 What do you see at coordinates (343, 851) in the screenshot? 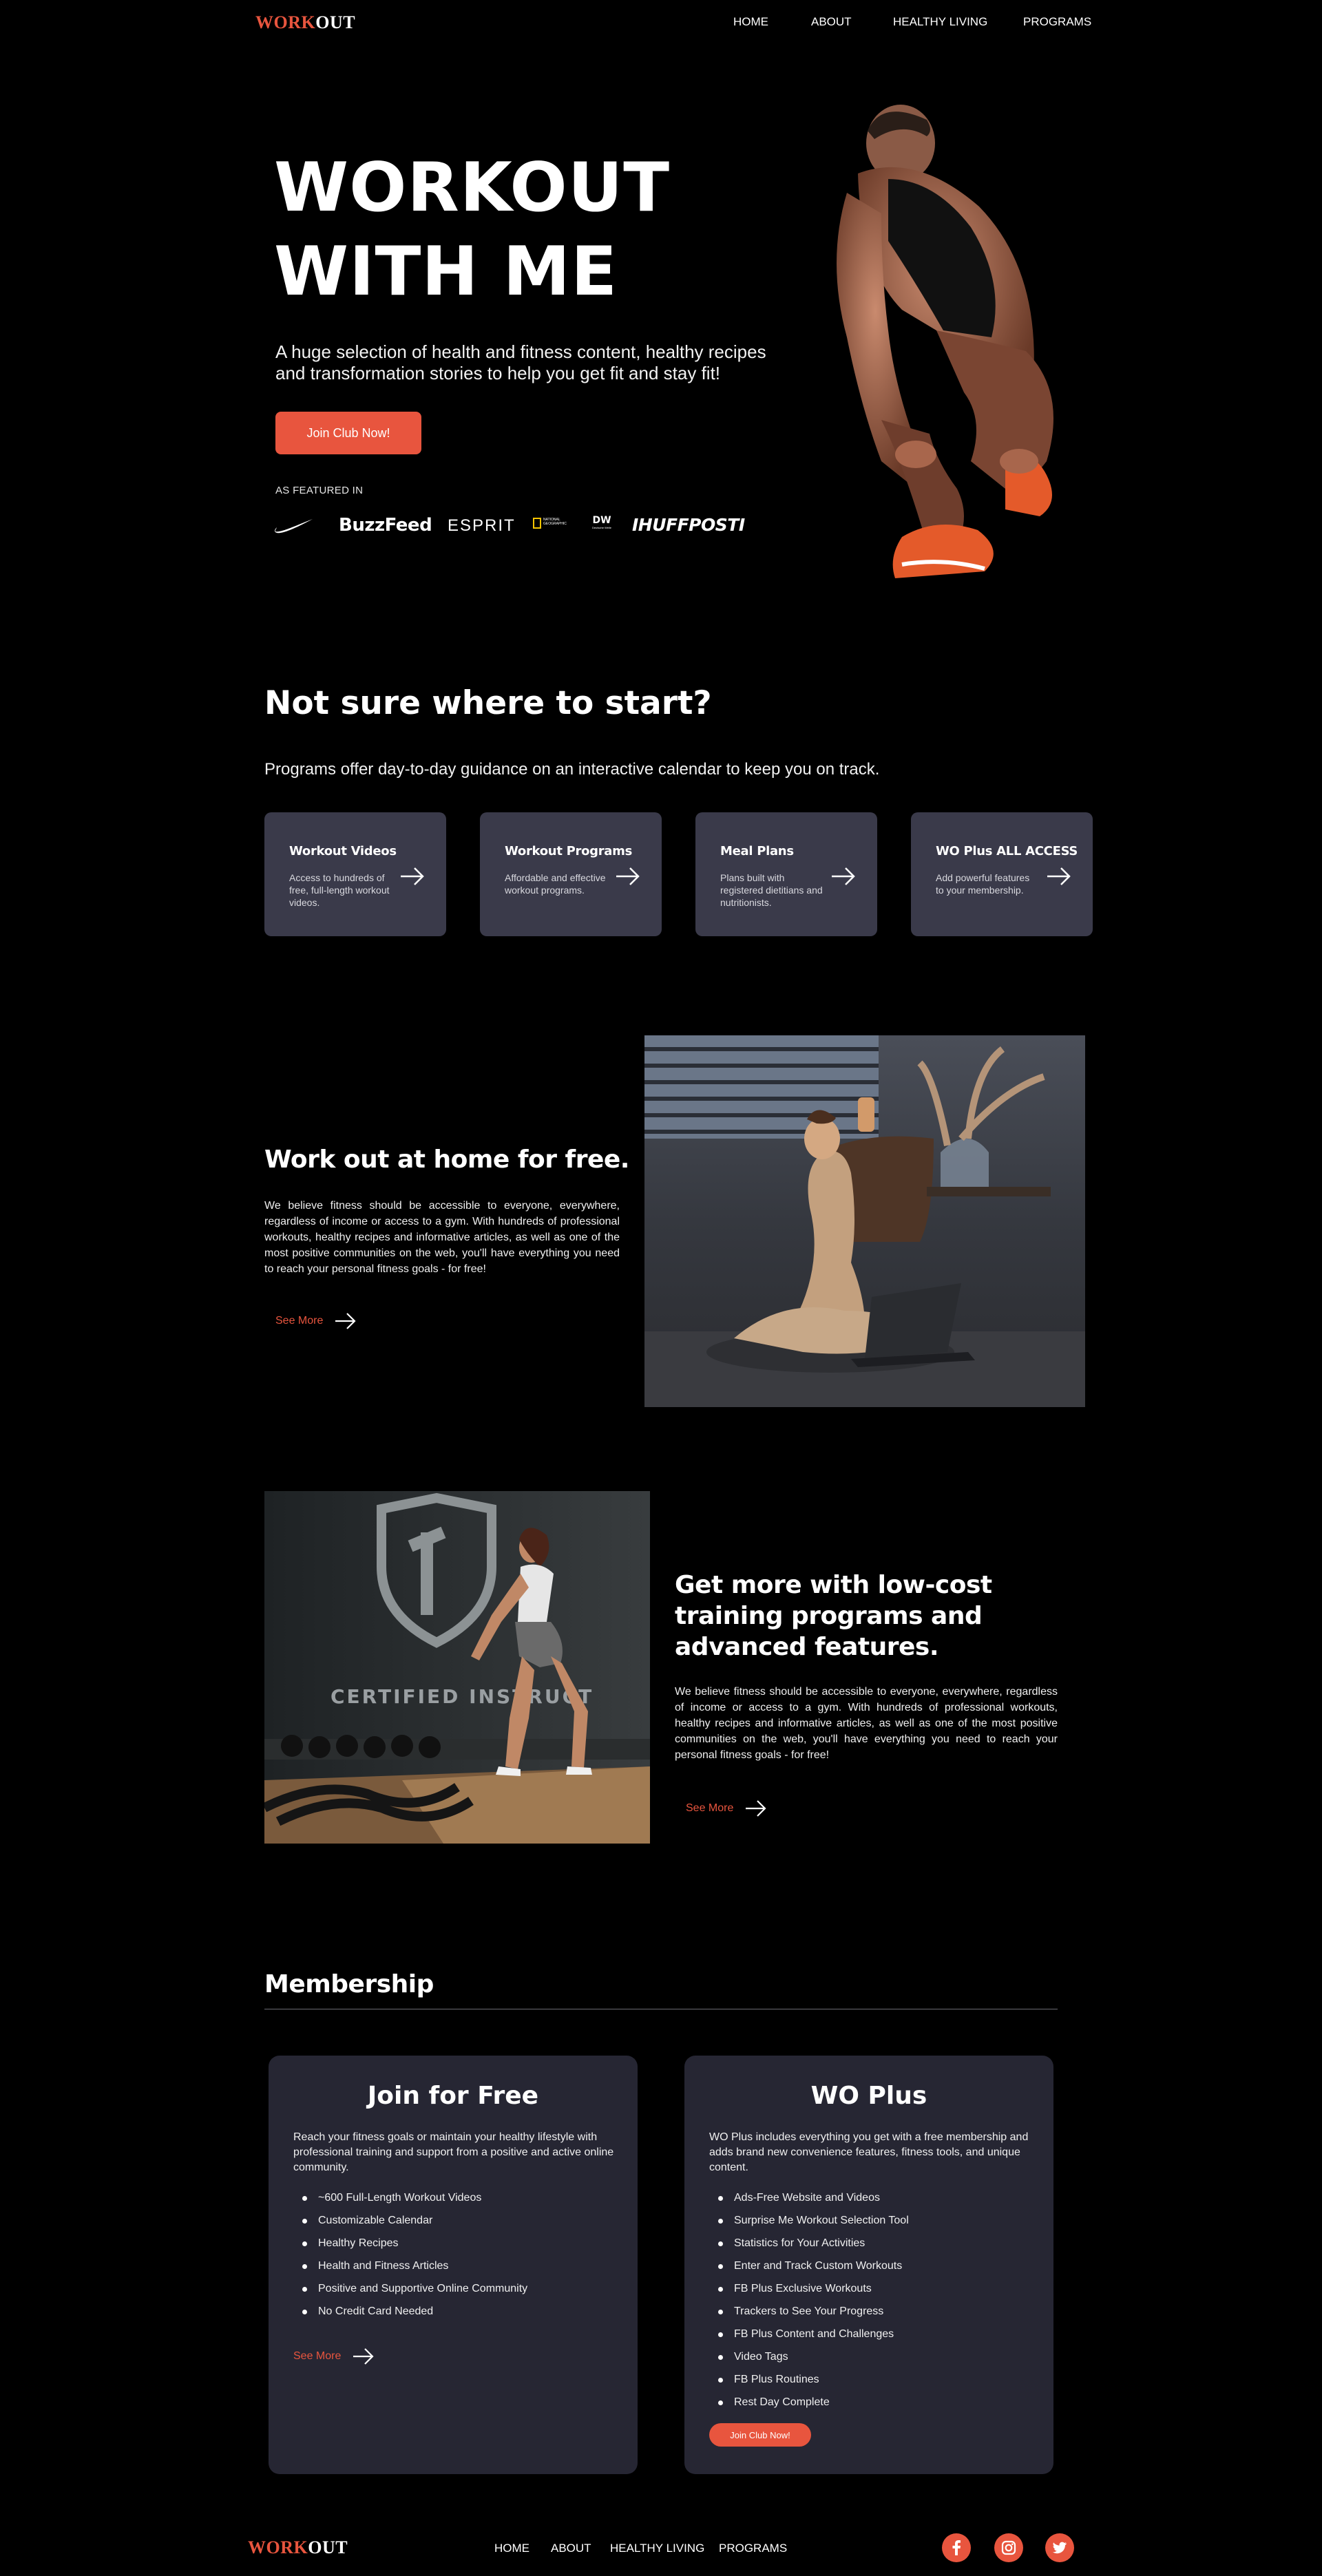
I see `card-title: Workout Videos` at bounding box center [343, 851].